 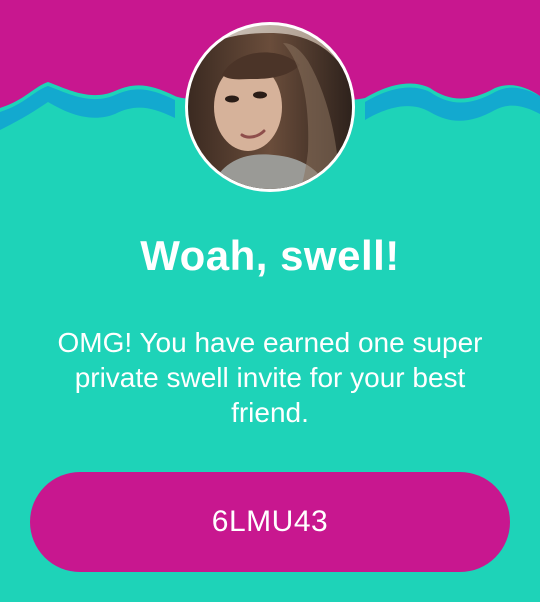 I want to click on avatar, so click(x=270, y=107).